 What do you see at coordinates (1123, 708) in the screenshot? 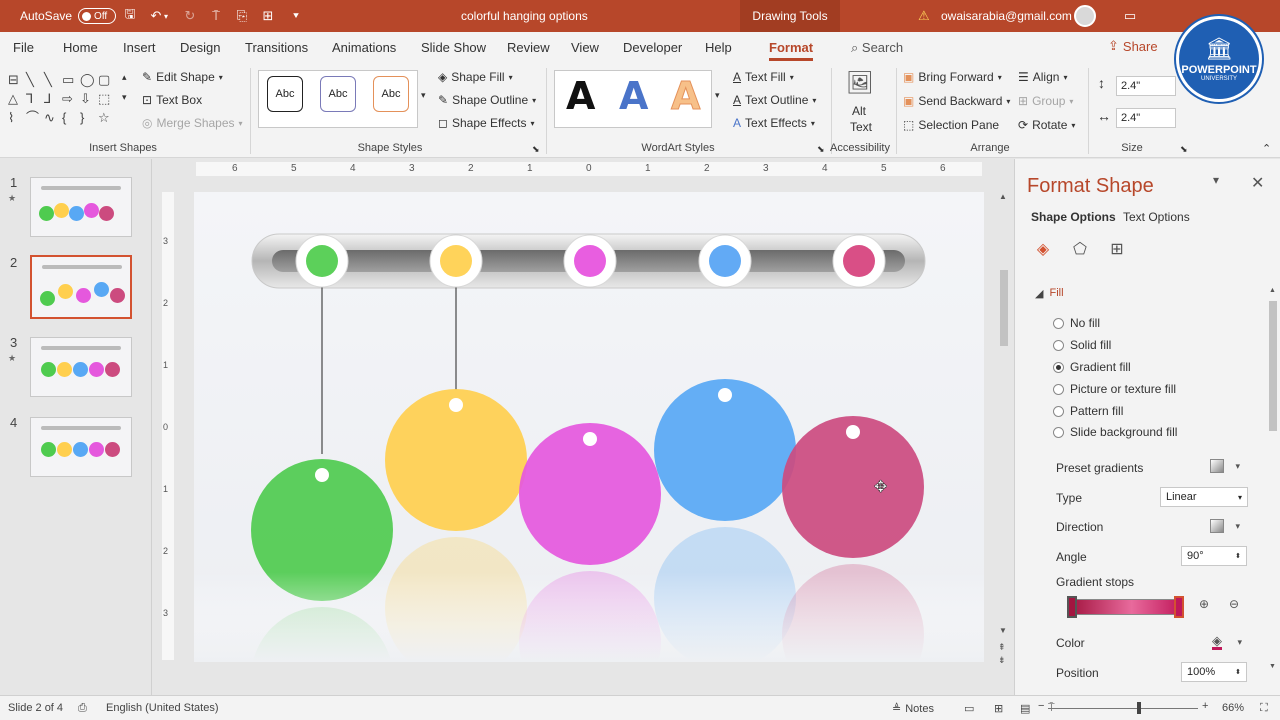
I see `zoom-slider` at bounding box center [1123, 708].